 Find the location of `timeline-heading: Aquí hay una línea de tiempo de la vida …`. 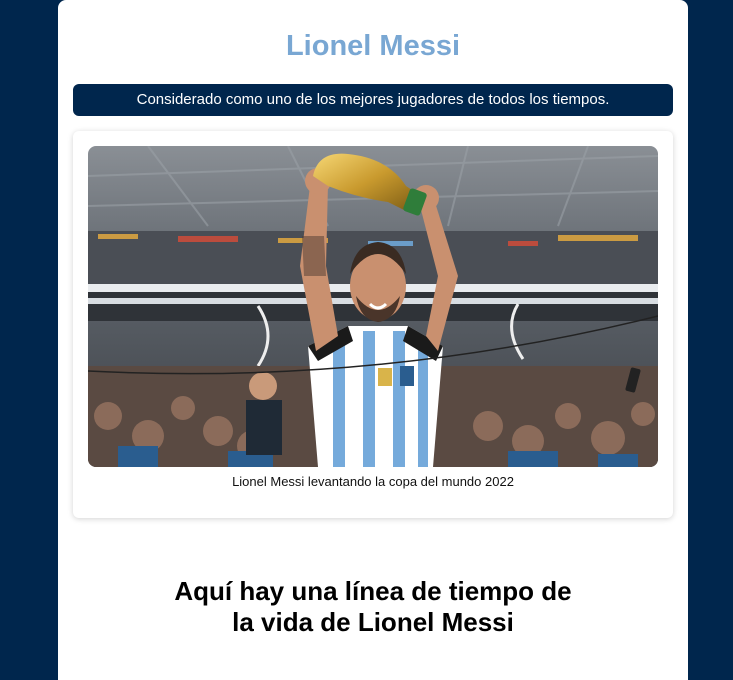

timeline-heading: Aquí hay una línea de tiempo de la vida … is located at coordinates (373, 607).